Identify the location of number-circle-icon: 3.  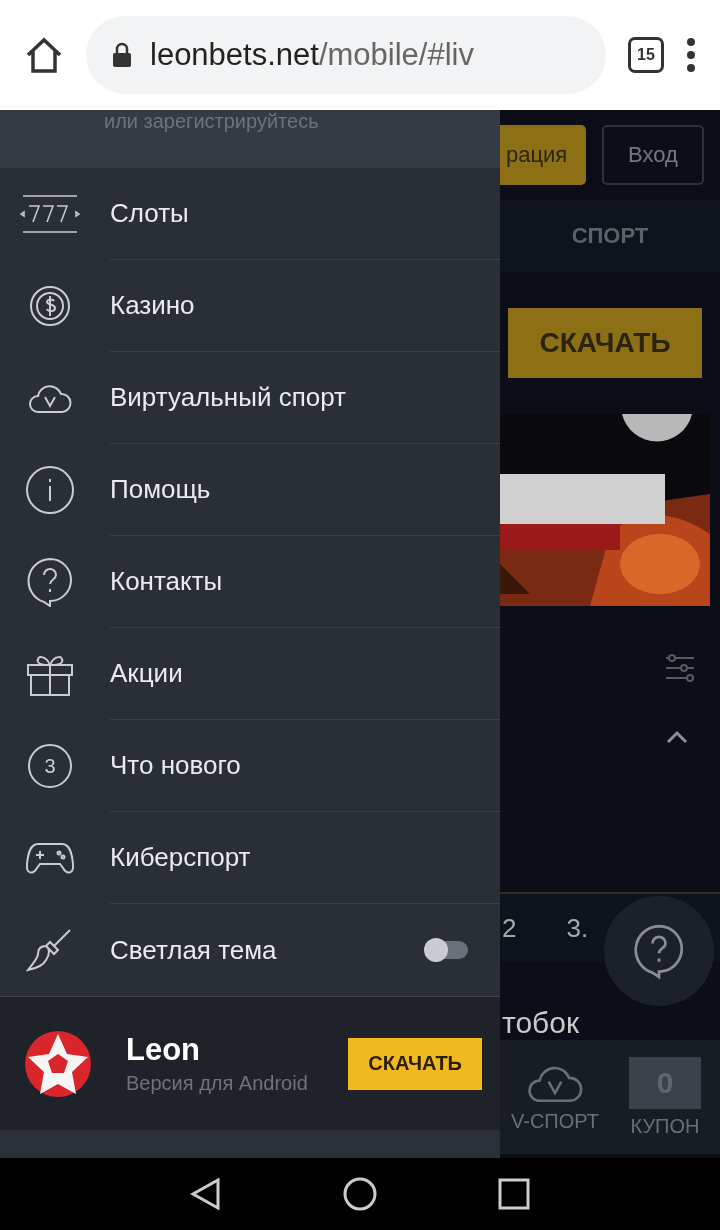
(50, 766).